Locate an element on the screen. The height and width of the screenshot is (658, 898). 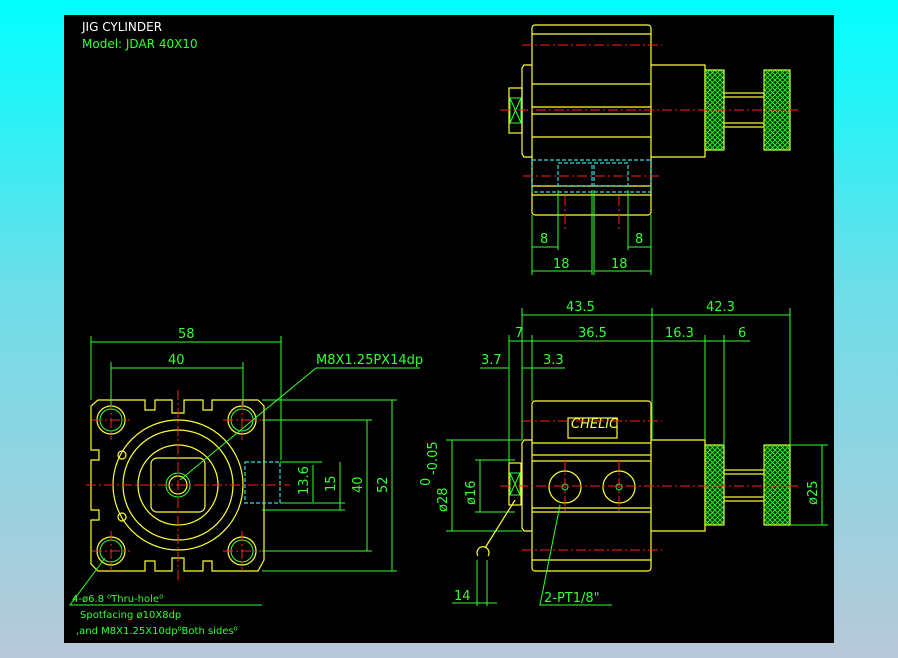
dim-14: 14 is located at coordinates (462, 596).